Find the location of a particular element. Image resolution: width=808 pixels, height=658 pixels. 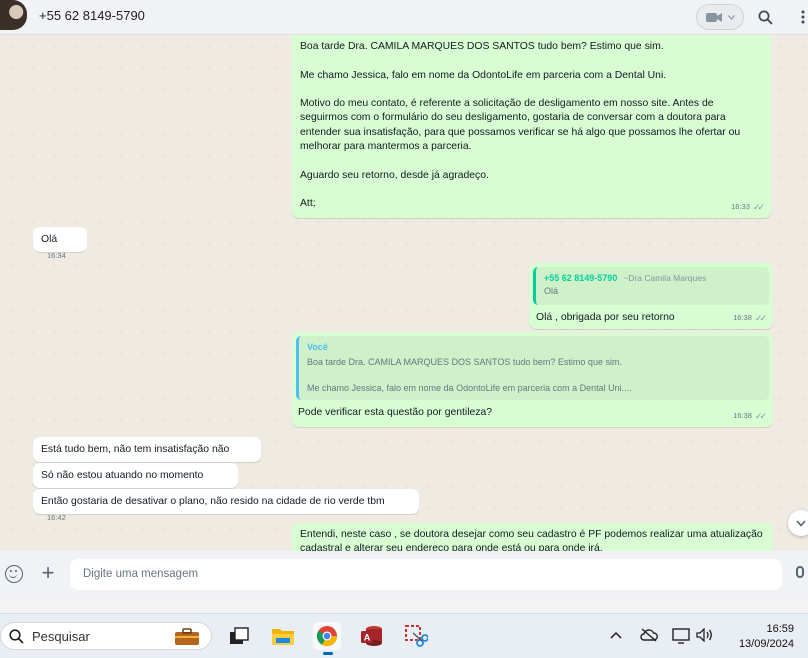

svg-text: A is located at coordinates (367, 638).